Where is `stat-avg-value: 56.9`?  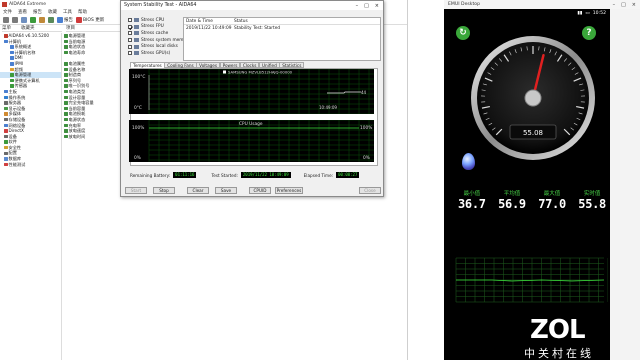
stat-avg-value: 56.9 is located at coordinates (512, 204).